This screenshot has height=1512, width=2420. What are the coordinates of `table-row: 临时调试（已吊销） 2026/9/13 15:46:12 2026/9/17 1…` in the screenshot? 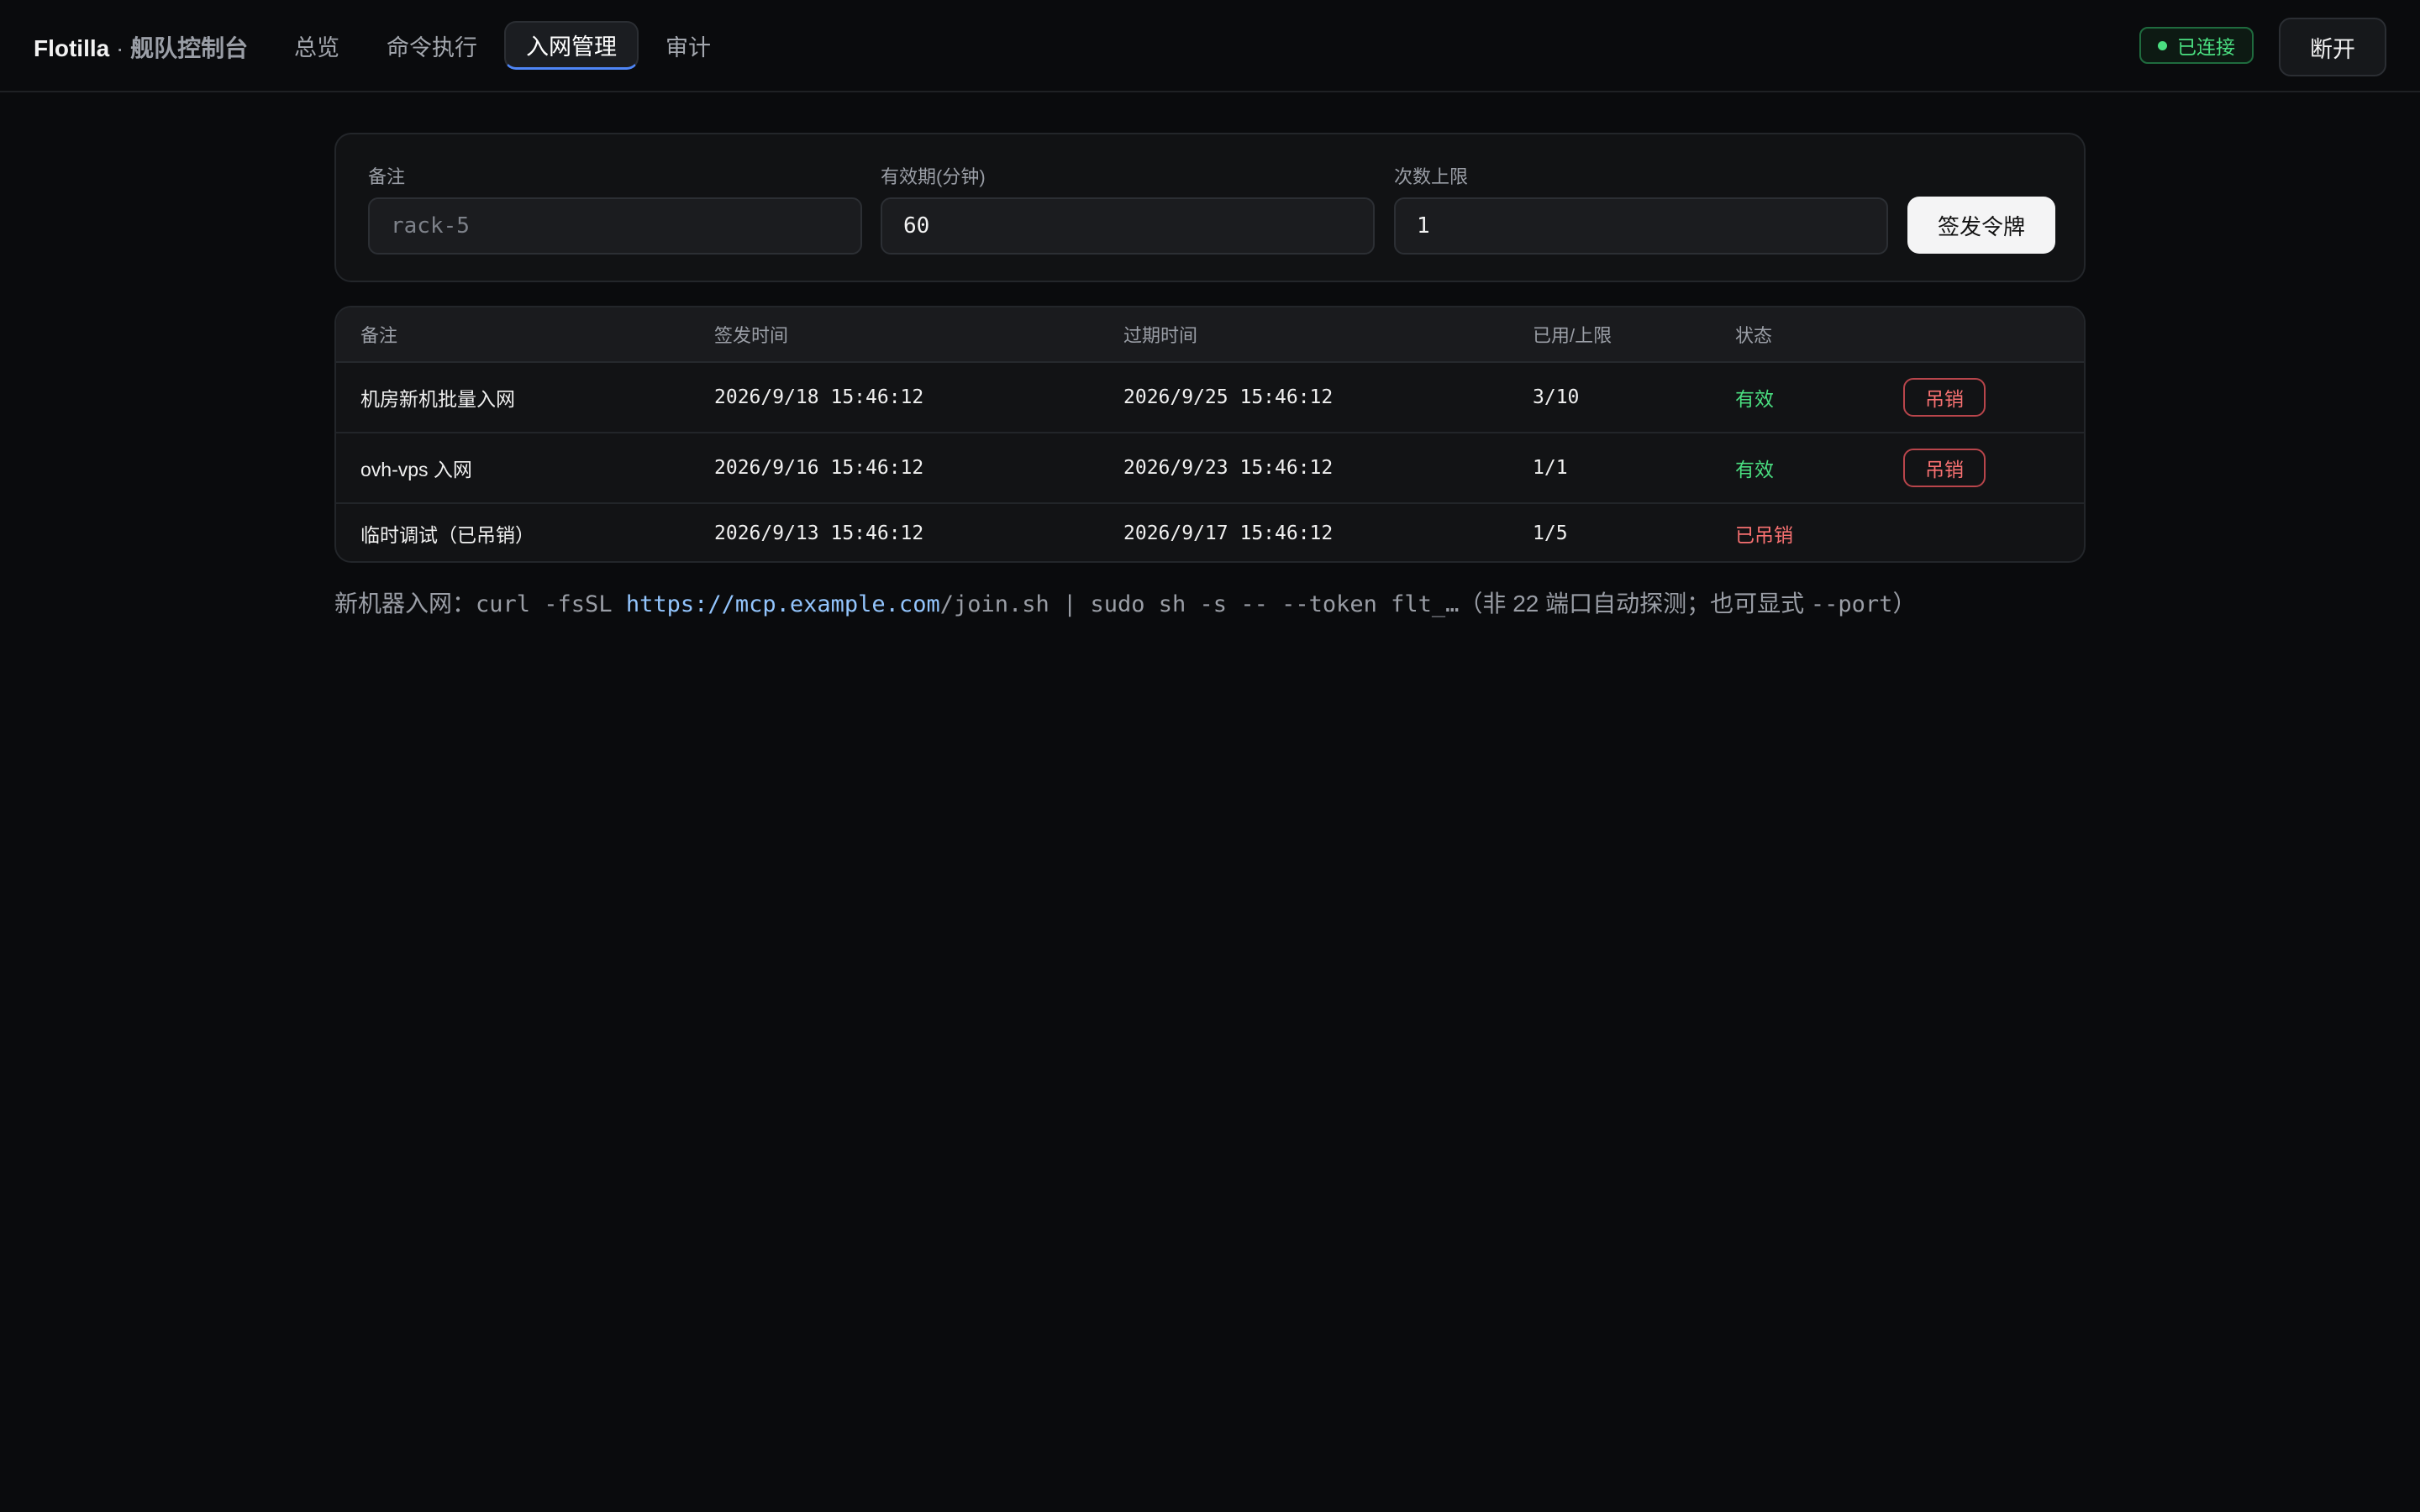 It's located at (1210, 532).